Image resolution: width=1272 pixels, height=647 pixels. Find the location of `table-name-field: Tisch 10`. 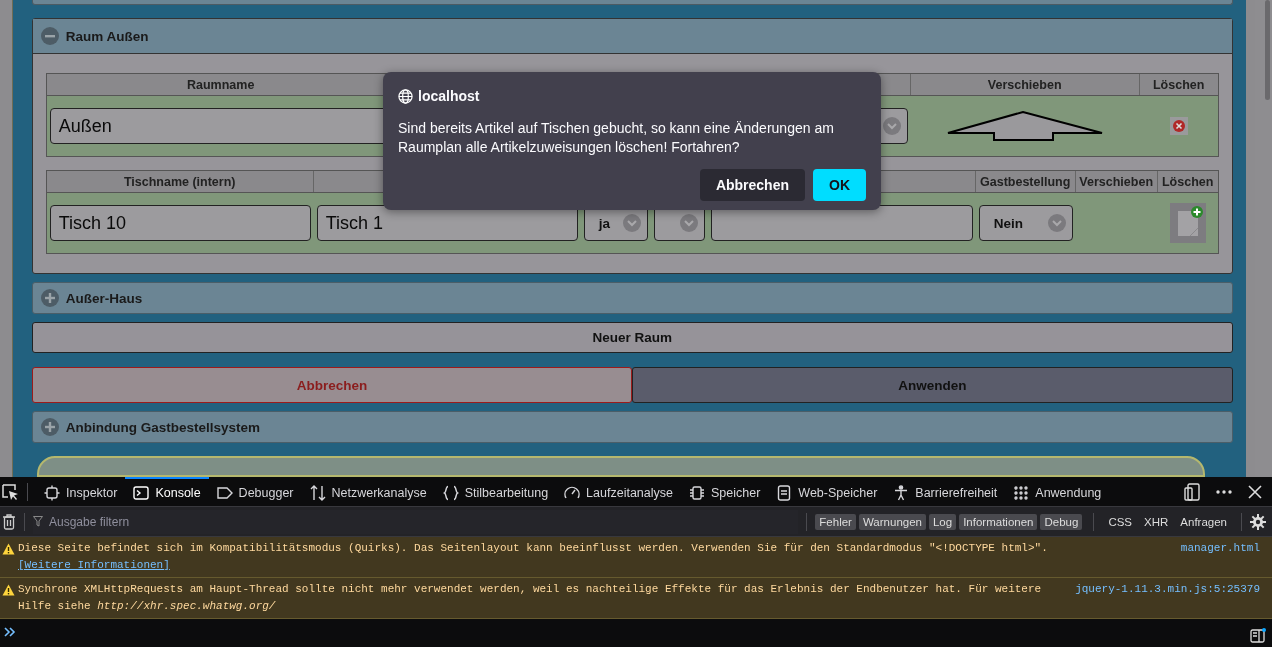

table-name-field: Tisch 10 is located at coordinates (180, 223).